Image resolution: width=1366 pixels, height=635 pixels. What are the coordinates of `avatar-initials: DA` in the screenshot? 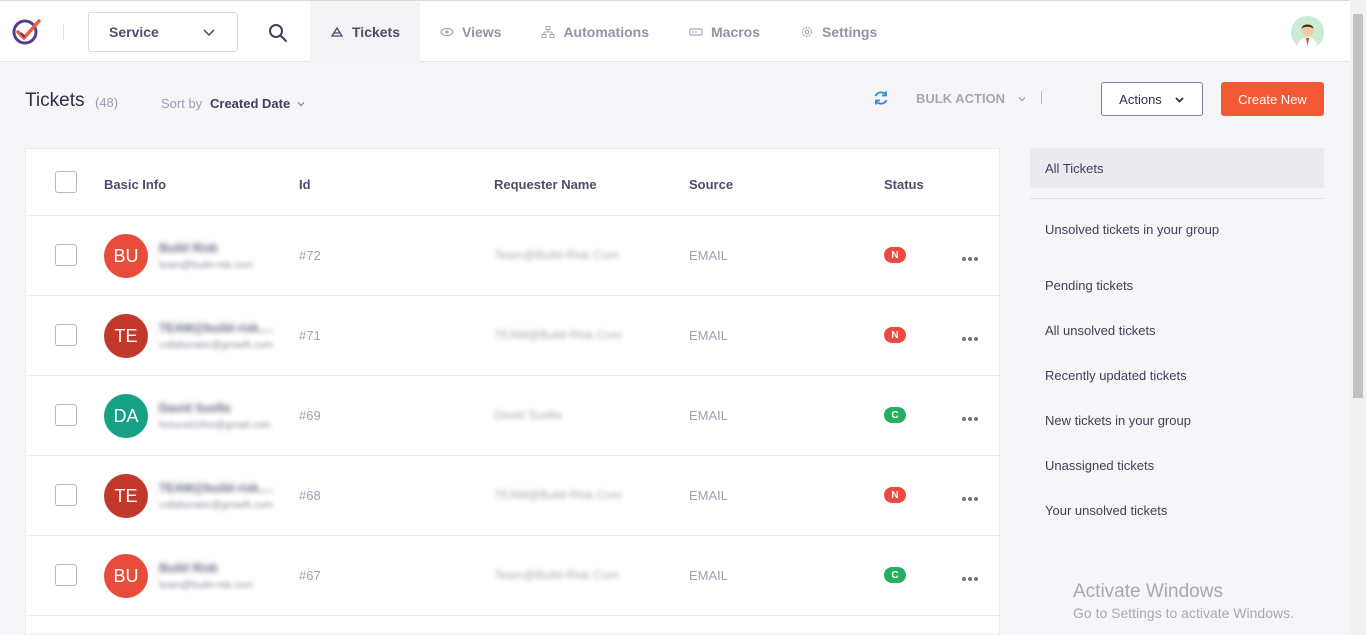 It's located at (126, 415).